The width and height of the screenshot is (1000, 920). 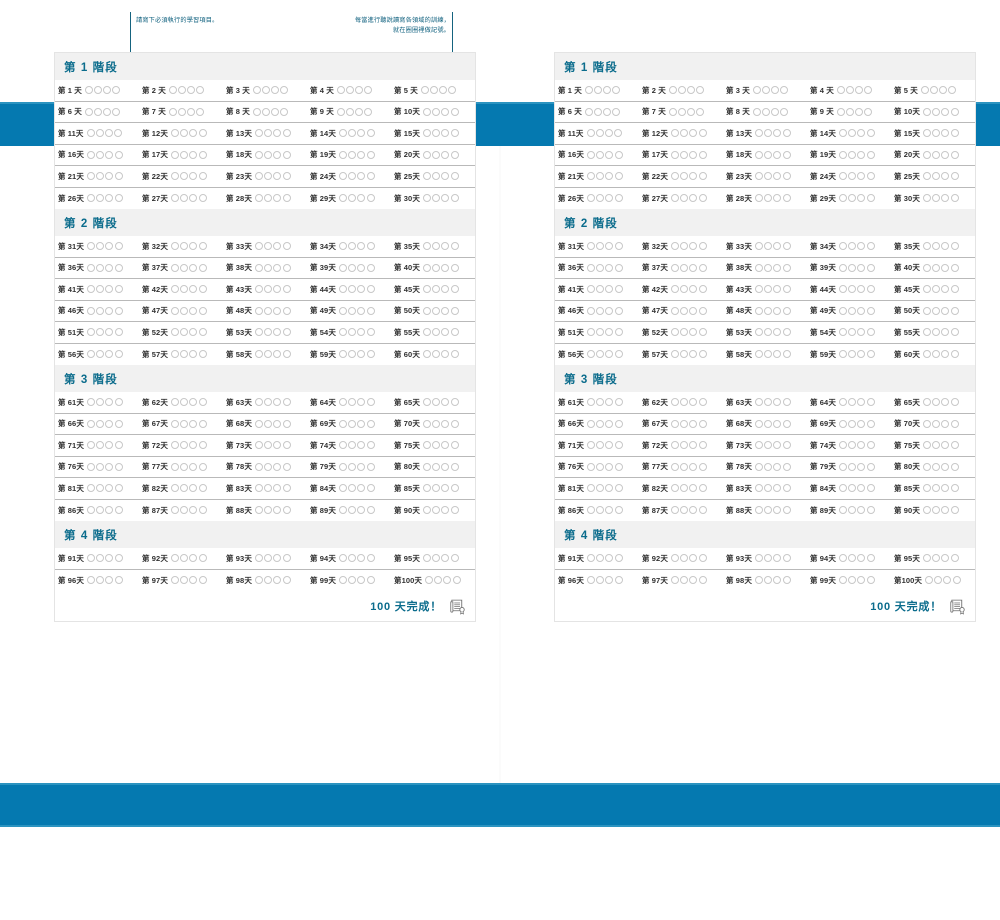 What do you see at coordinates (765, 333) in the screenshot?
I see `day-cell: 第 53天` at bounding box center [765, 333].